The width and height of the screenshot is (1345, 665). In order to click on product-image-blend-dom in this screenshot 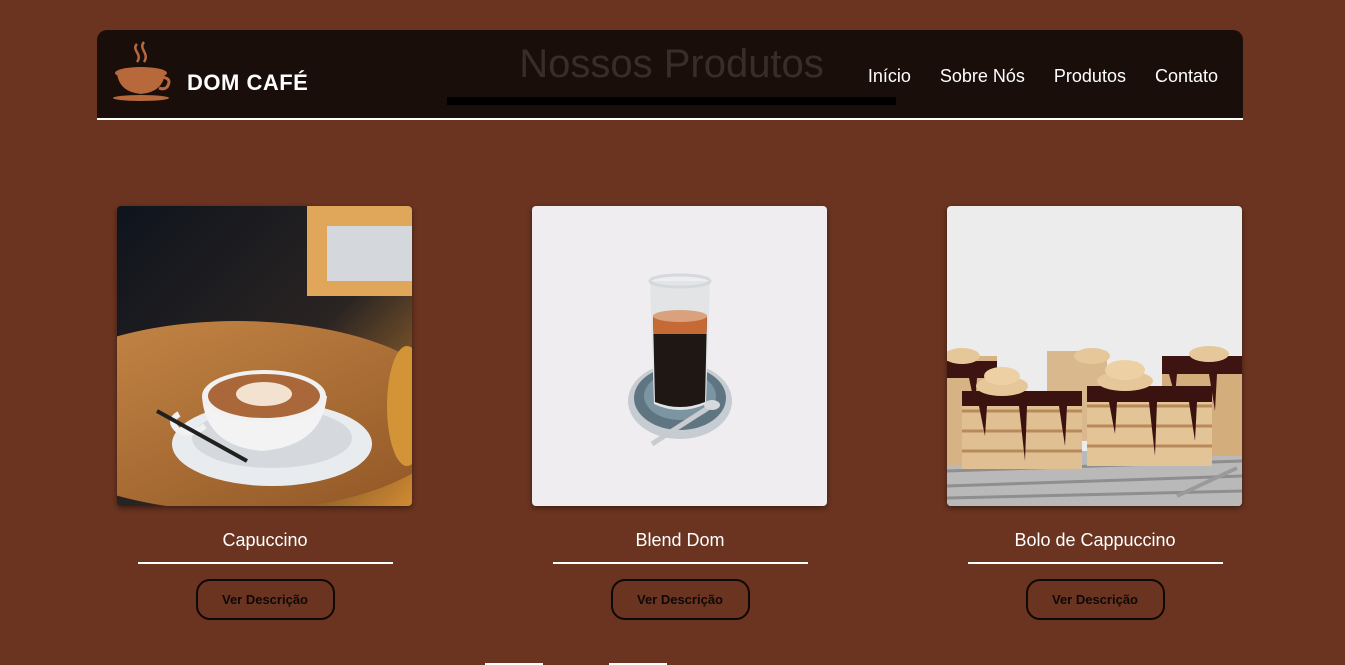, I will do `click(679, 356)`.